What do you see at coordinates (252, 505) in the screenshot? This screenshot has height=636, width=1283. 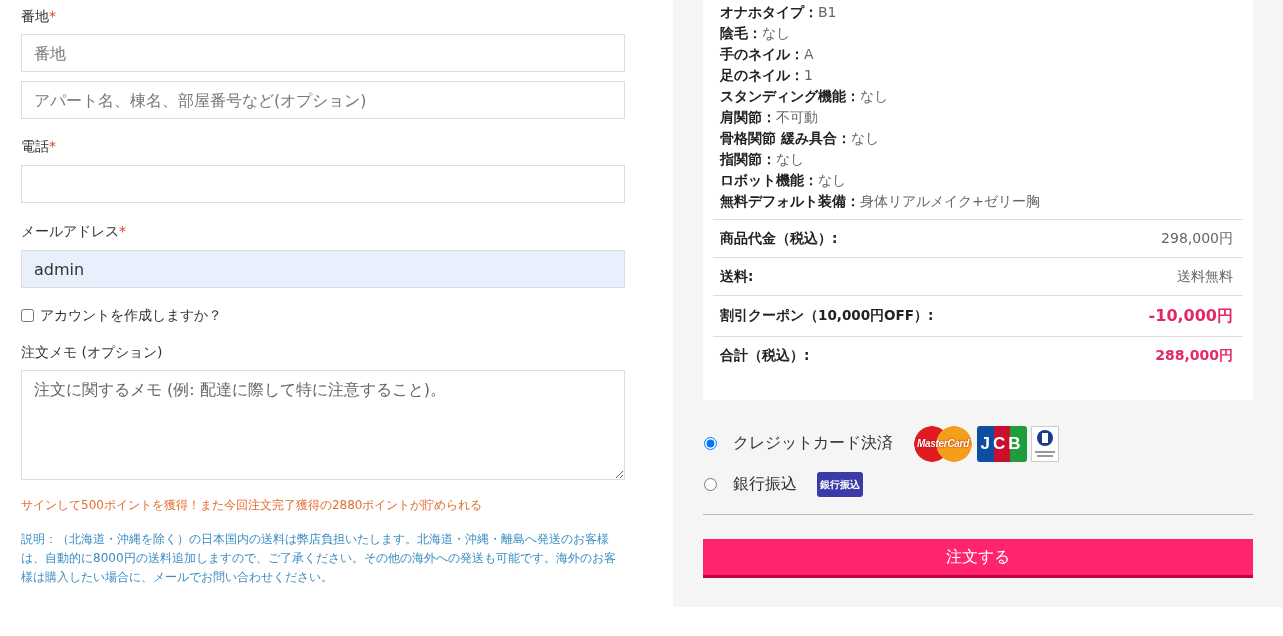 I see `points-notice: サインして500ポイントを獲得！また今回注文完了獲得の2880ポイントが貯められる` at bounding box center [252, 505].